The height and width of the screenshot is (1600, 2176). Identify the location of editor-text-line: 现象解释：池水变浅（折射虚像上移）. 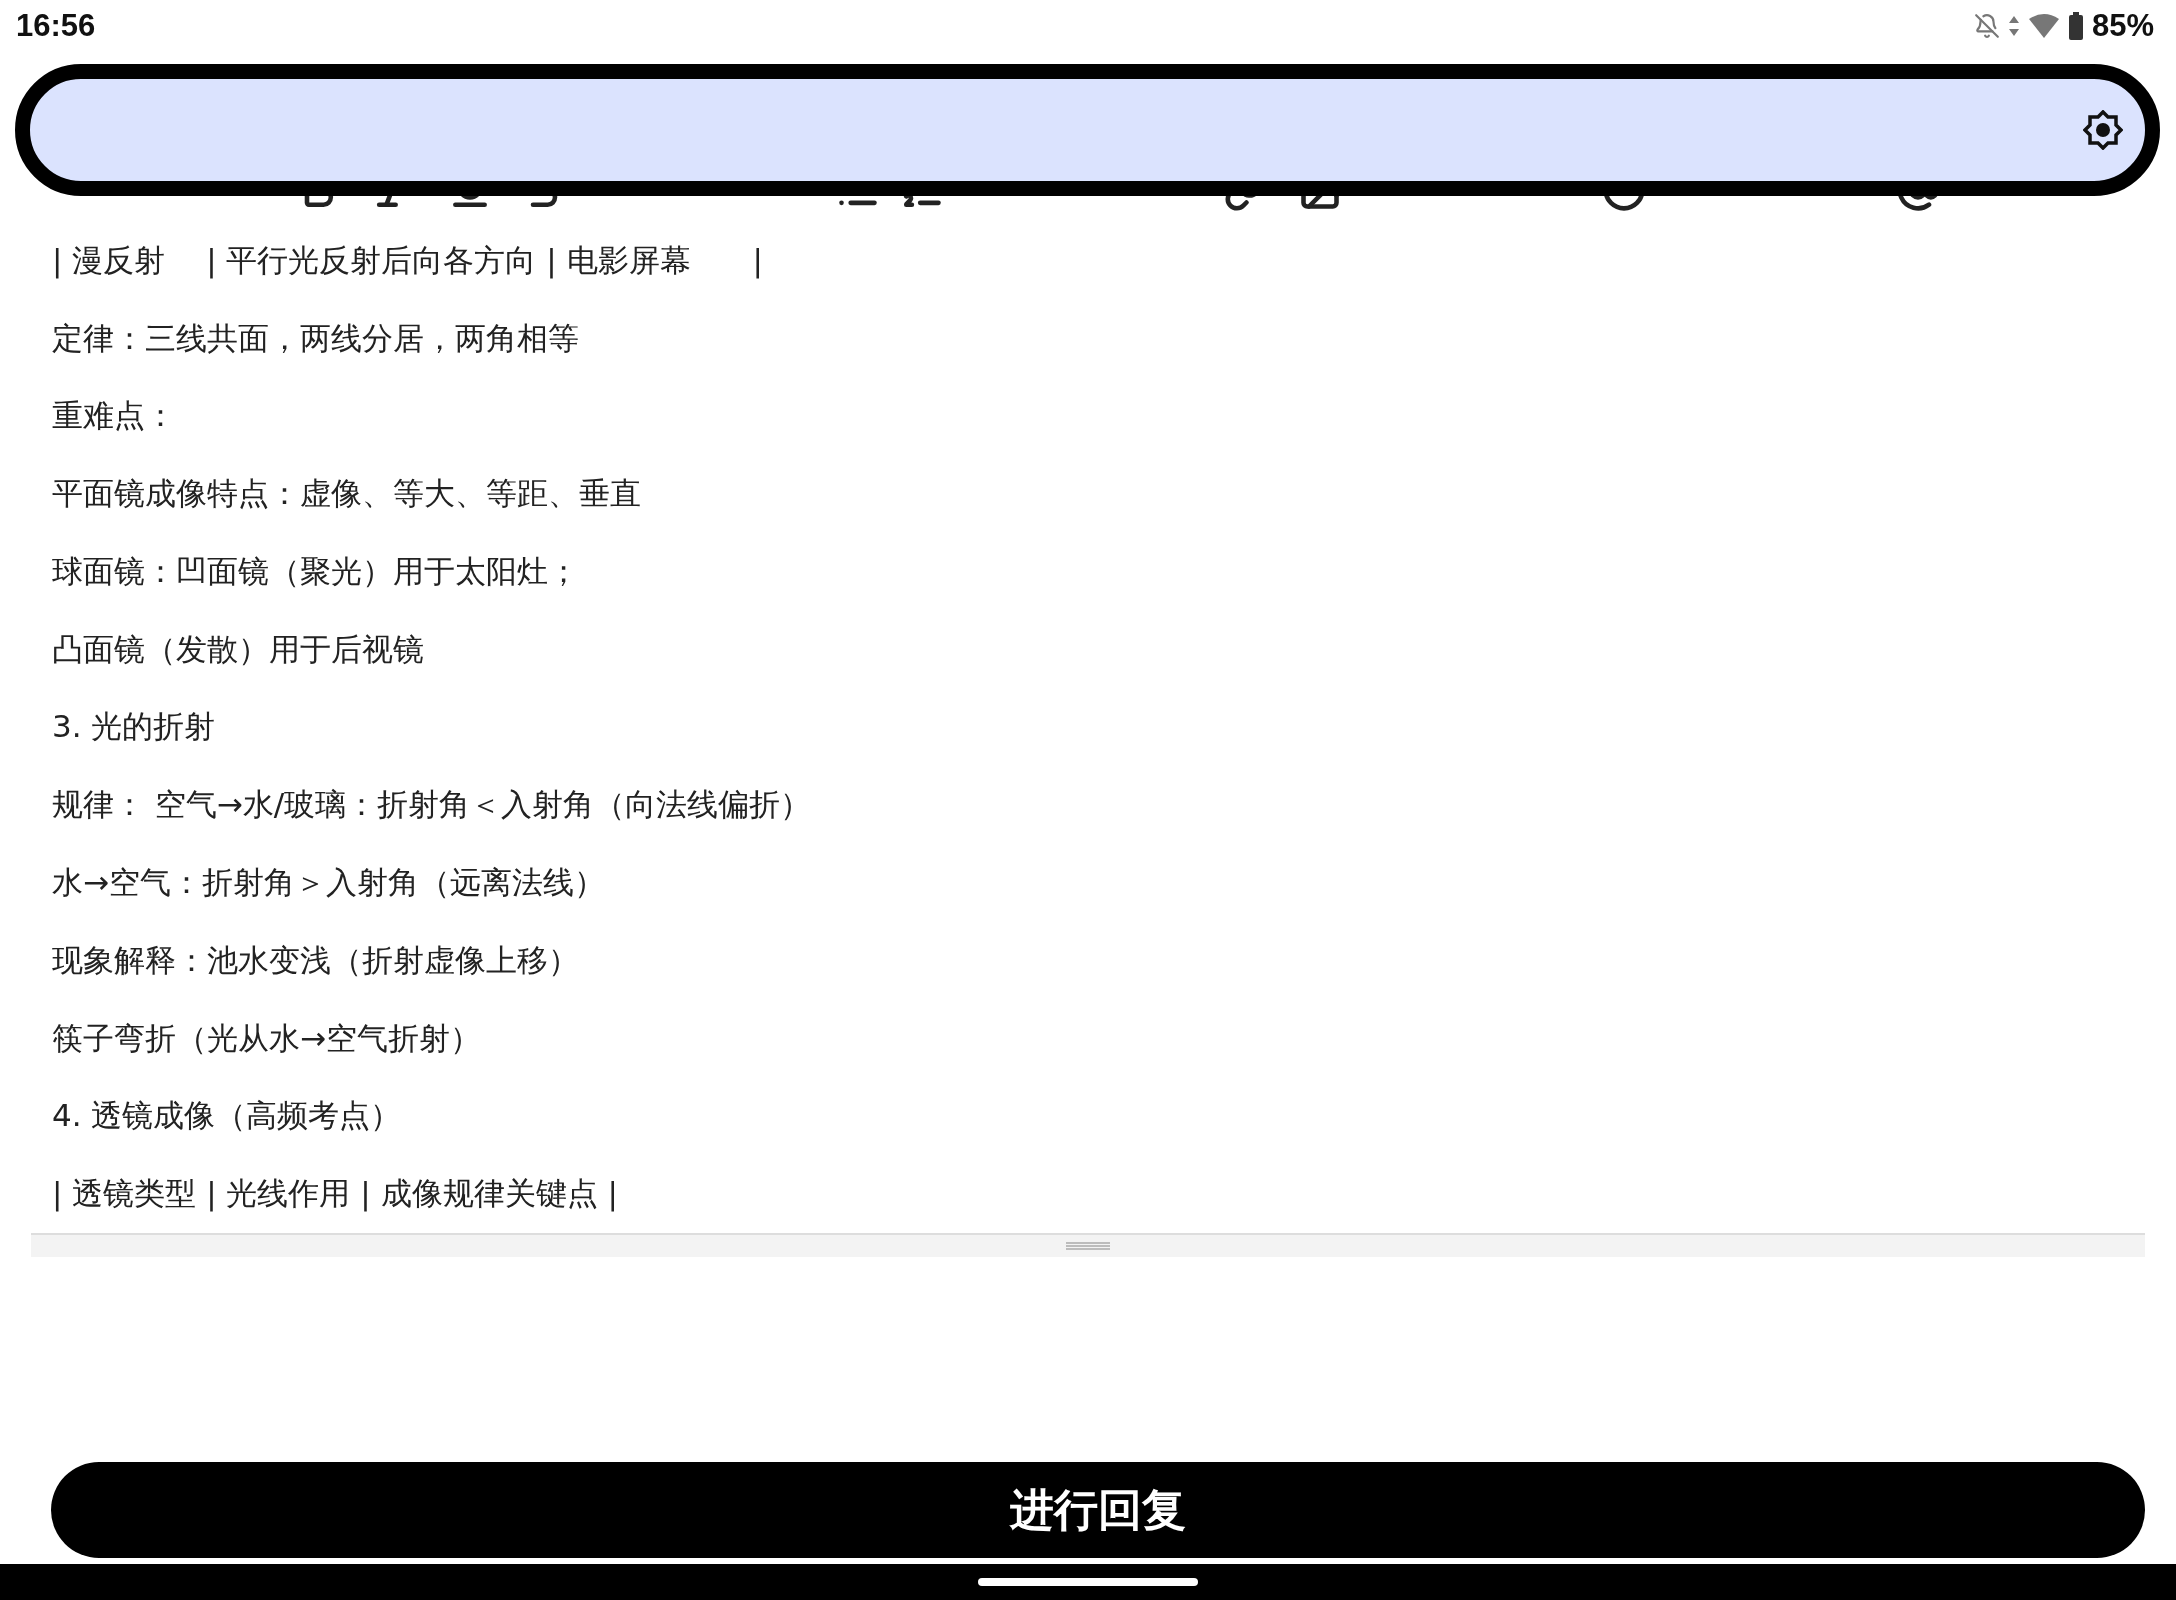
(316, 960).